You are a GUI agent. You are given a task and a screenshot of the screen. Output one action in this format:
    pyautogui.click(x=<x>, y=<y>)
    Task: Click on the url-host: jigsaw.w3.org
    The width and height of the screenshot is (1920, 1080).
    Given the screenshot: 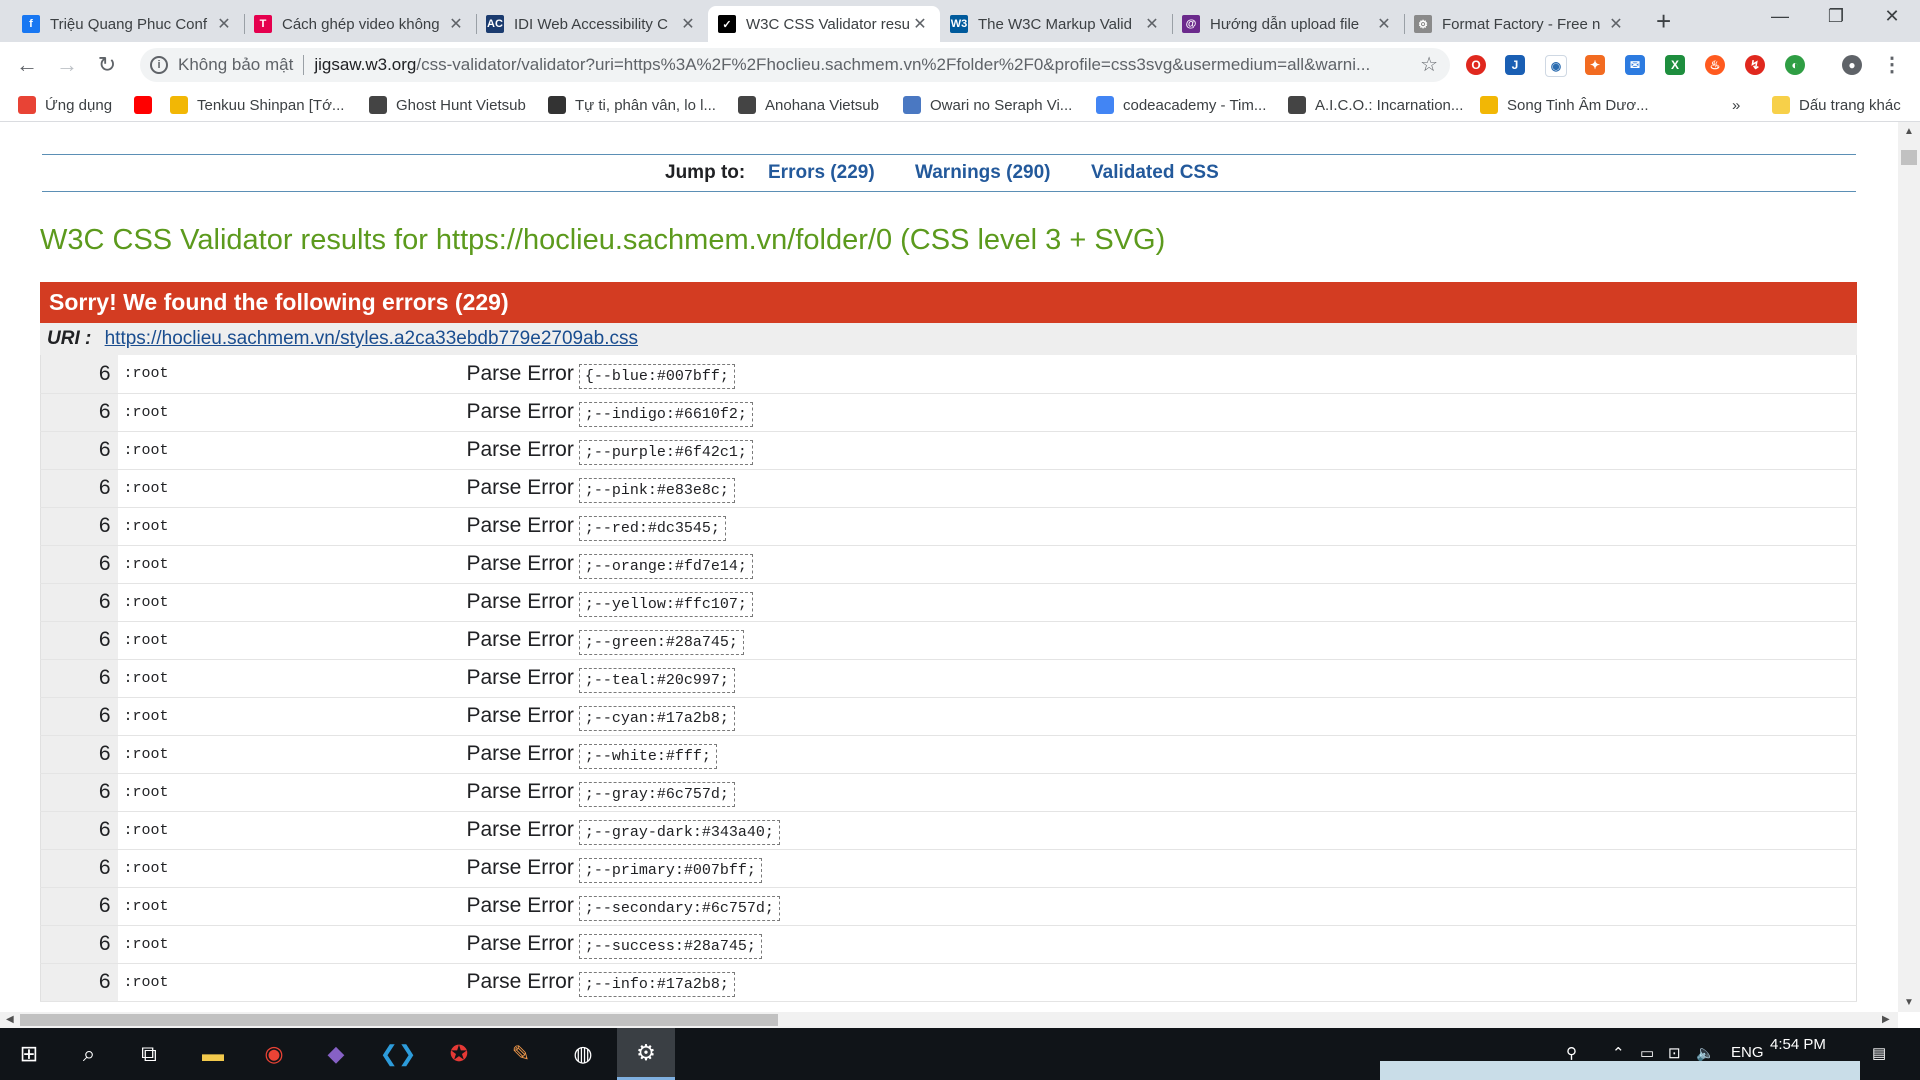 What is the action you would take?
    pyautogui.click(x=365, y=65)
    